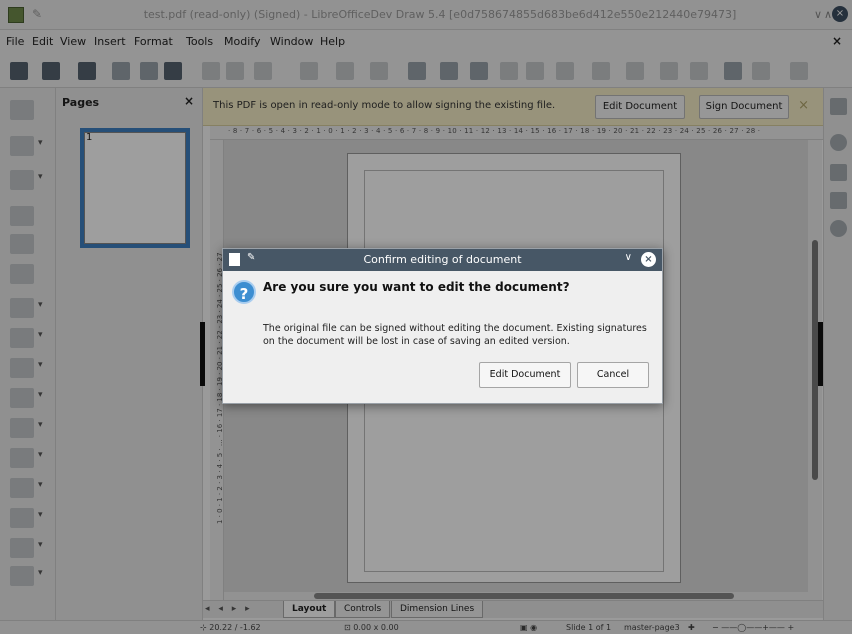 The image size is (852, 634). What do you see at coordinates (589, 627) in the screenshot?
I see `status-slide: Slide 1 of 1` at bounding box center [589, 627].